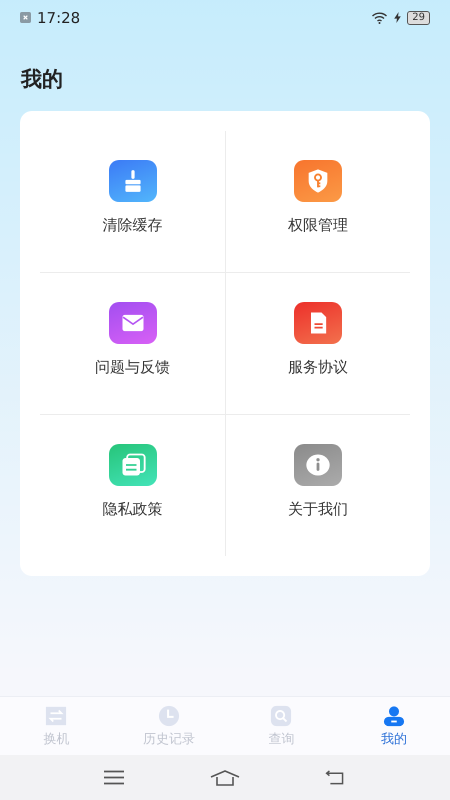 The image size is (450, 800). Describe the element at coordinates (318, 465) in the screenshot. I see `info-icon` at that location.